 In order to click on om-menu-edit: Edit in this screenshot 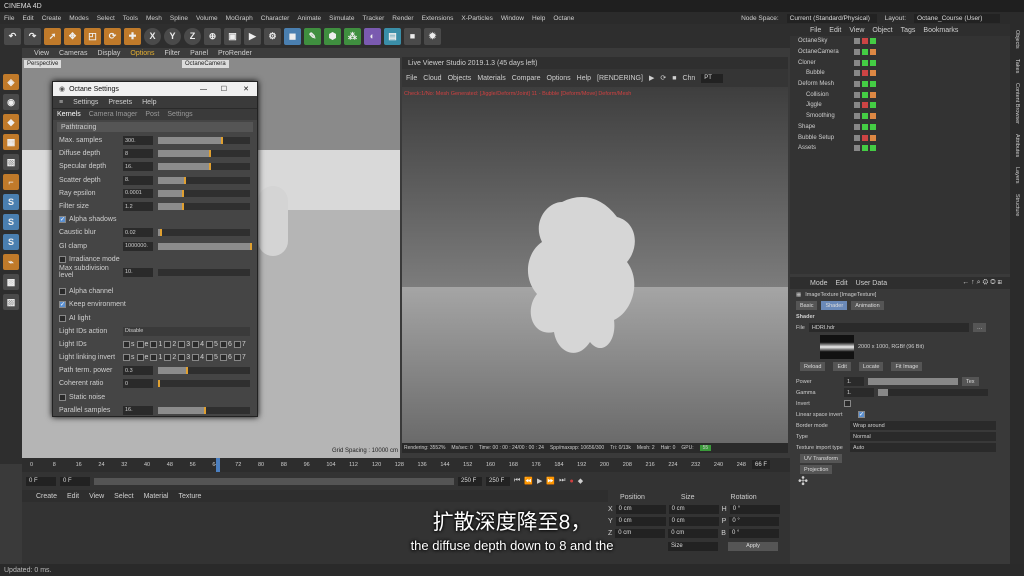, I will do `click(835, 30)`.